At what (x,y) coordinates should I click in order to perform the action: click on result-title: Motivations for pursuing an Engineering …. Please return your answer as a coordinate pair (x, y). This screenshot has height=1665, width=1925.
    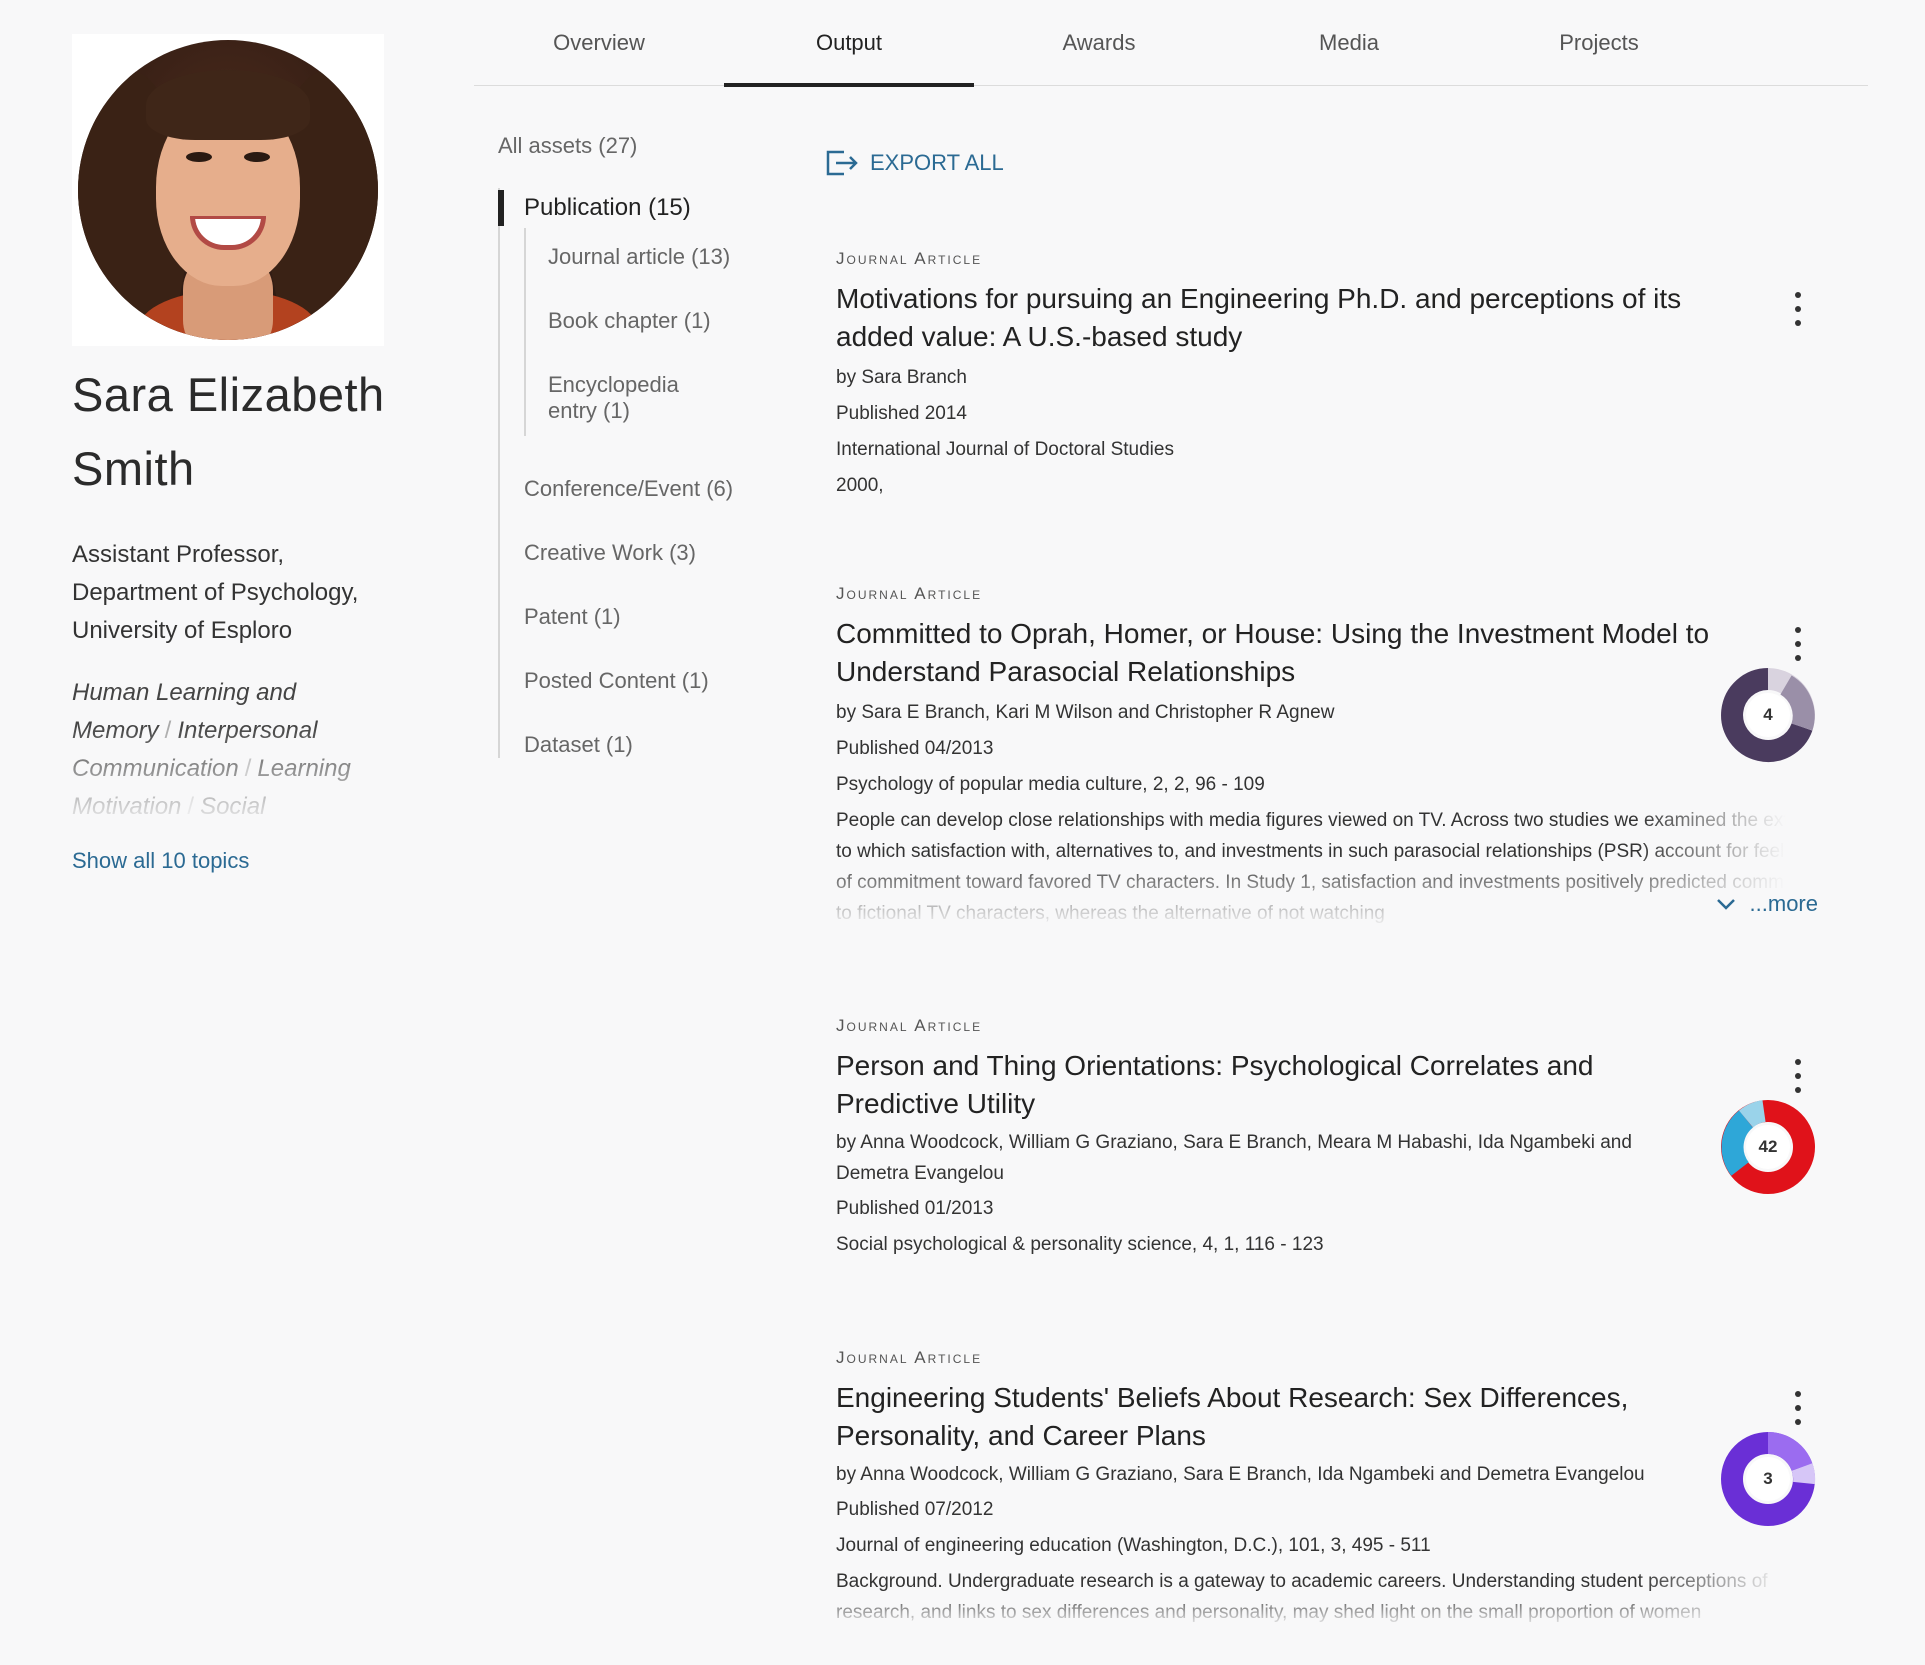
    Looking at the image, I should click on (1276, 318).